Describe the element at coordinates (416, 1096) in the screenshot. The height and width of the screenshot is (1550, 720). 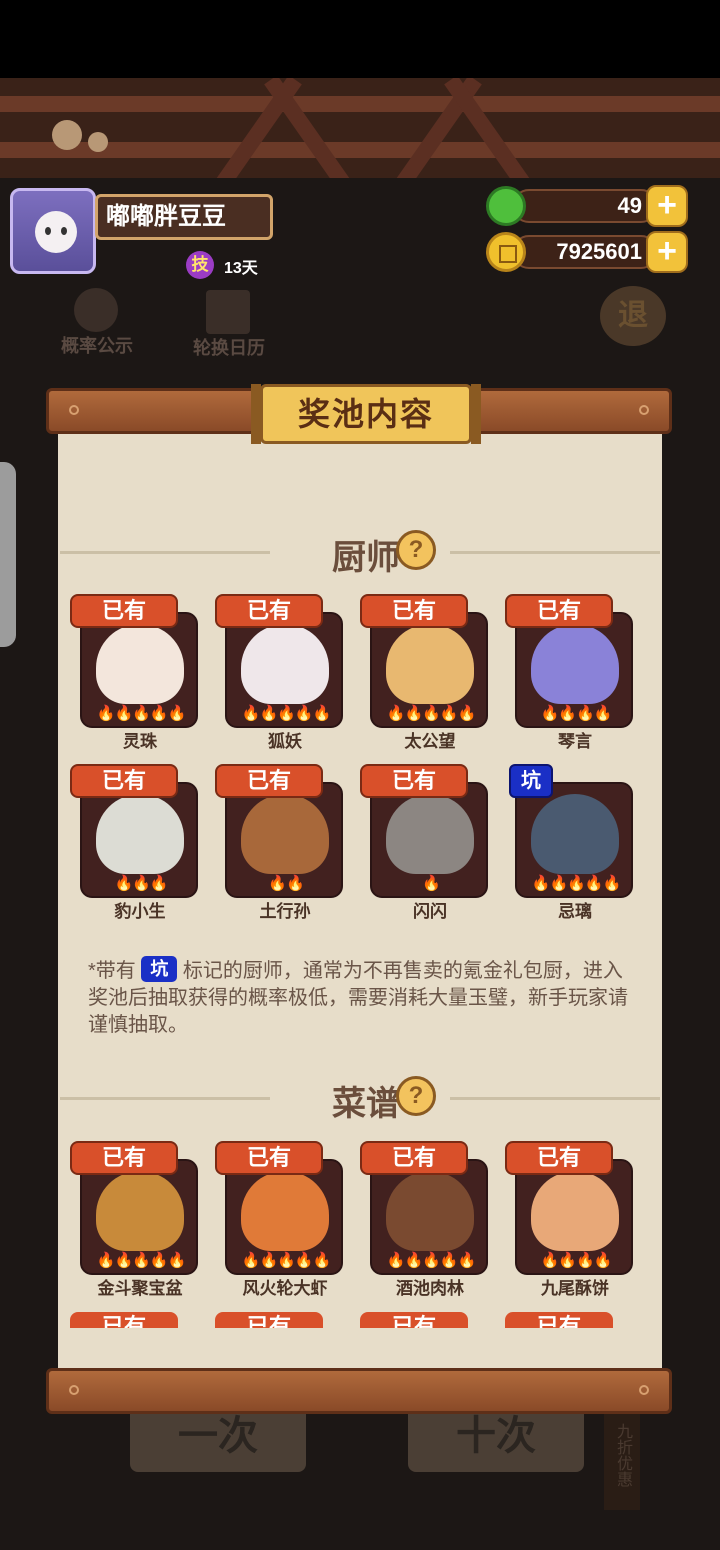
I see `recipe-help-icon: ?` at that location.